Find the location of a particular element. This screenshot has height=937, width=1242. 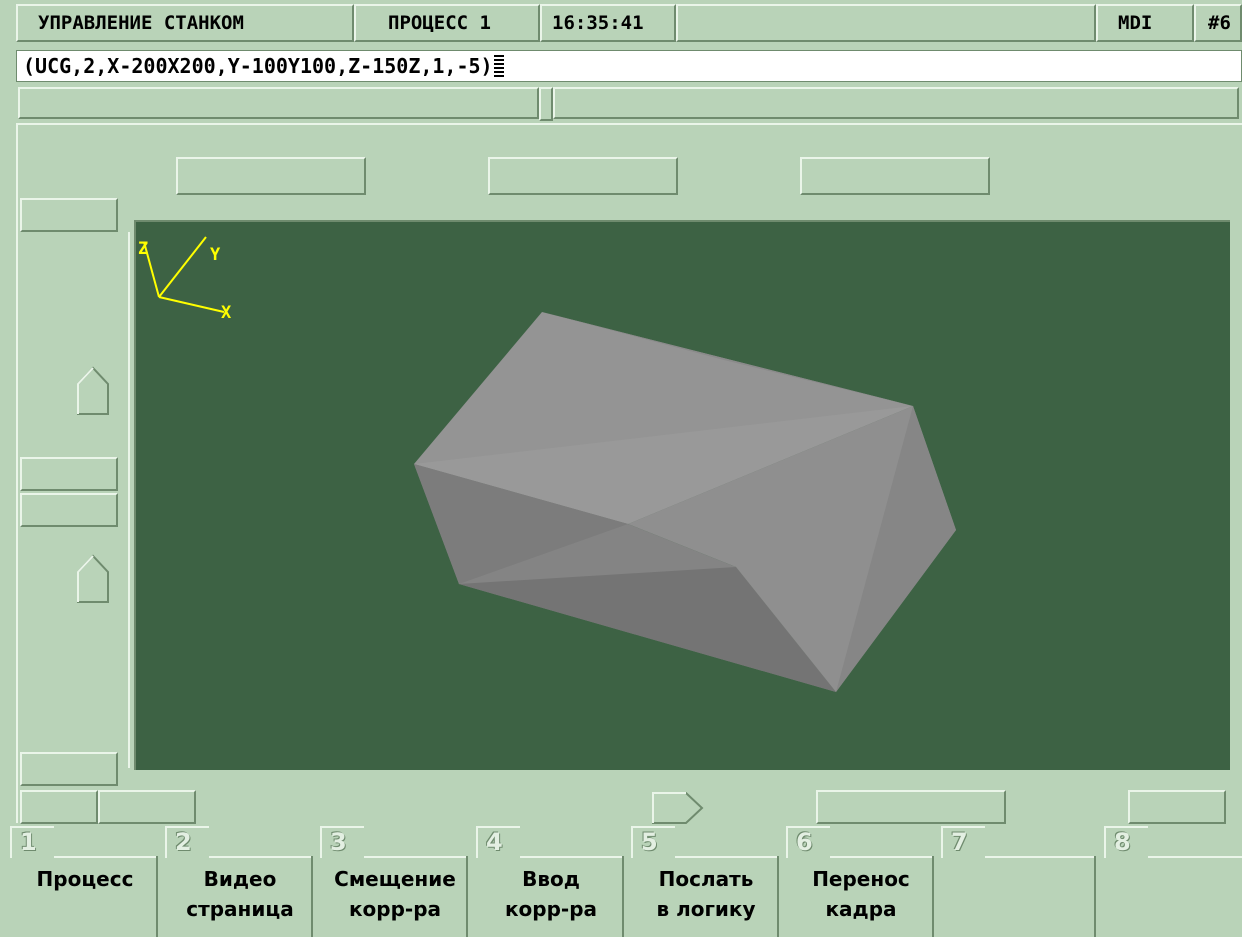

softkey-3-label: Смещение корр-ра is located at coordinates (395, 894).